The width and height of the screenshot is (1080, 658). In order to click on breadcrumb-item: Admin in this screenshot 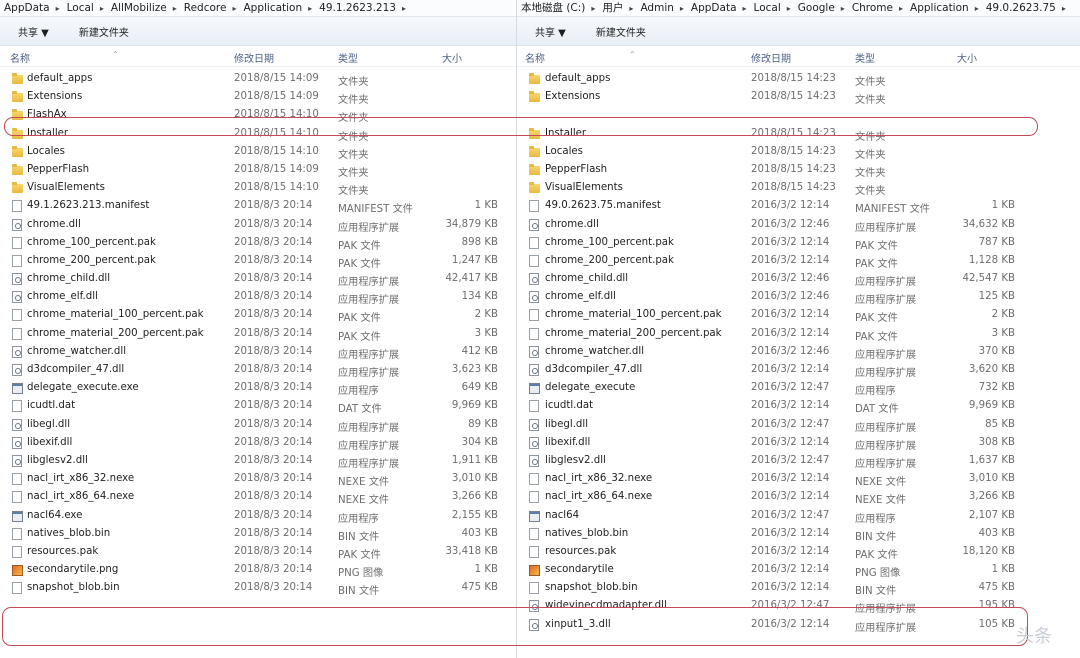, I will do `click(656, 8)`.